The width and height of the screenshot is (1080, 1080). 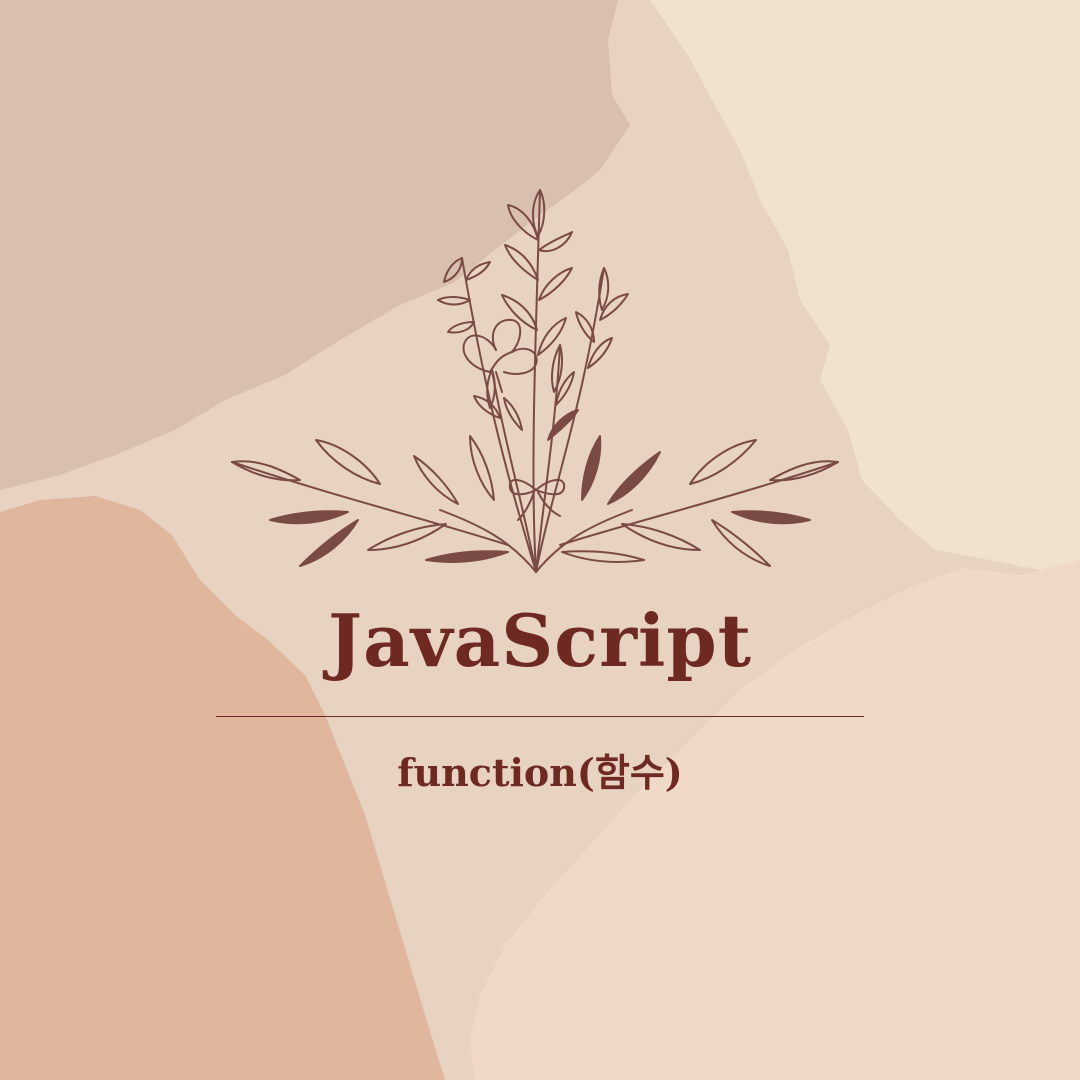 I want to click on page-title: JavaScript, so click(x=540, y=640).